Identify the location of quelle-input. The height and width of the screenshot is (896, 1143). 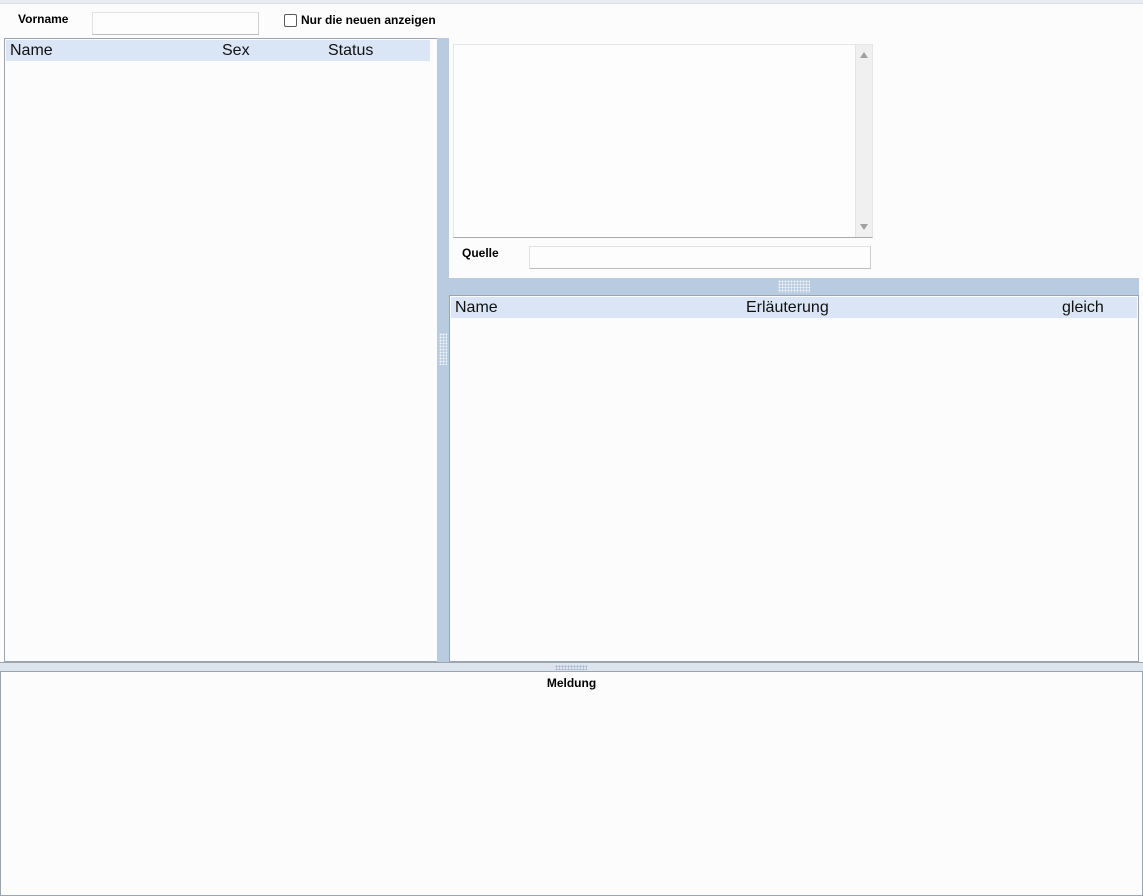
(700, 257).